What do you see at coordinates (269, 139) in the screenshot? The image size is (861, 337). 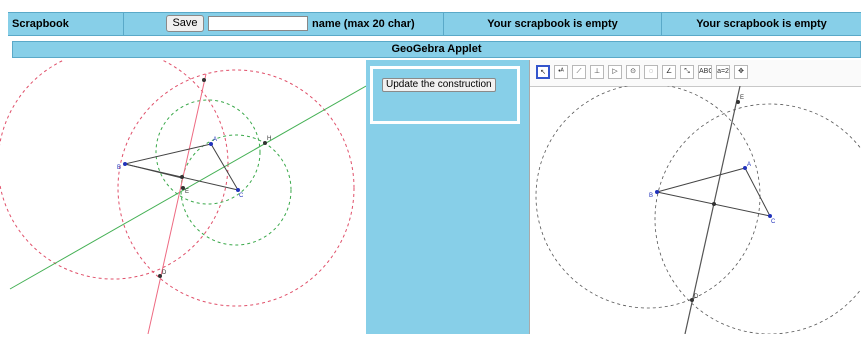 I see `label-h: H` at bounding box center [269, 139].